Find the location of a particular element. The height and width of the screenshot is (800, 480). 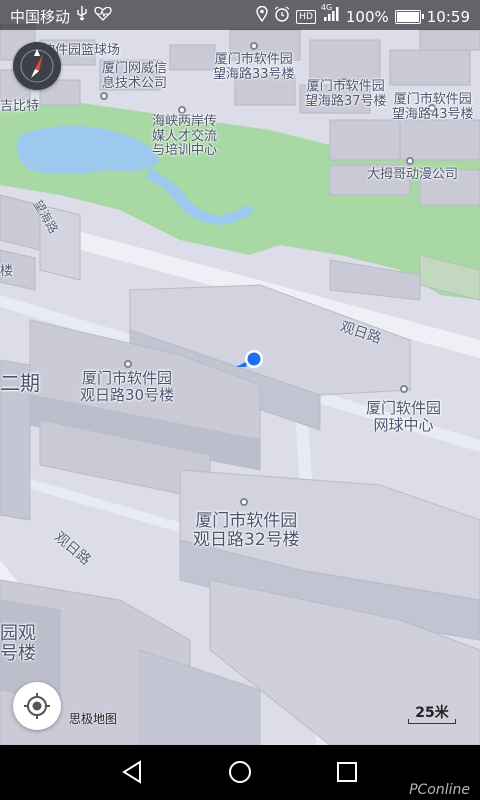

user-location-marker is located at coordinates (254, 361).